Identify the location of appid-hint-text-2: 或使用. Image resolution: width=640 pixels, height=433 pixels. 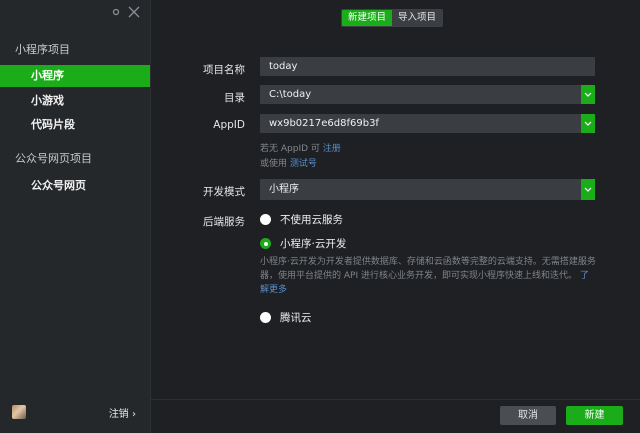
(275, 164).